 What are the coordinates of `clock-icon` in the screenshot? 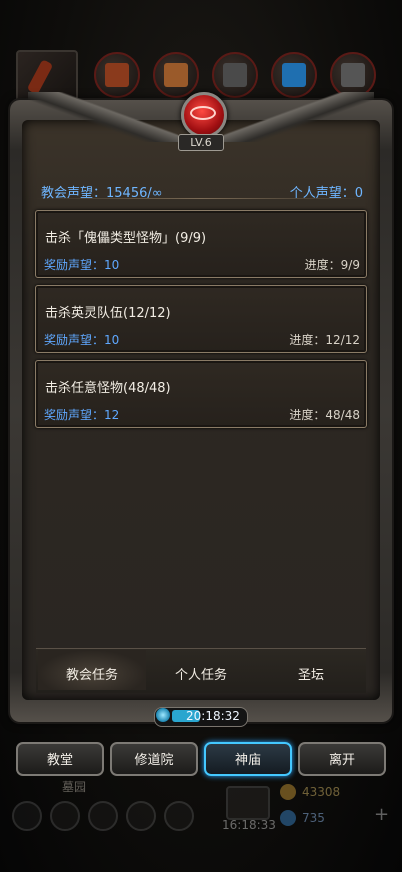 It's located at (163, 715).